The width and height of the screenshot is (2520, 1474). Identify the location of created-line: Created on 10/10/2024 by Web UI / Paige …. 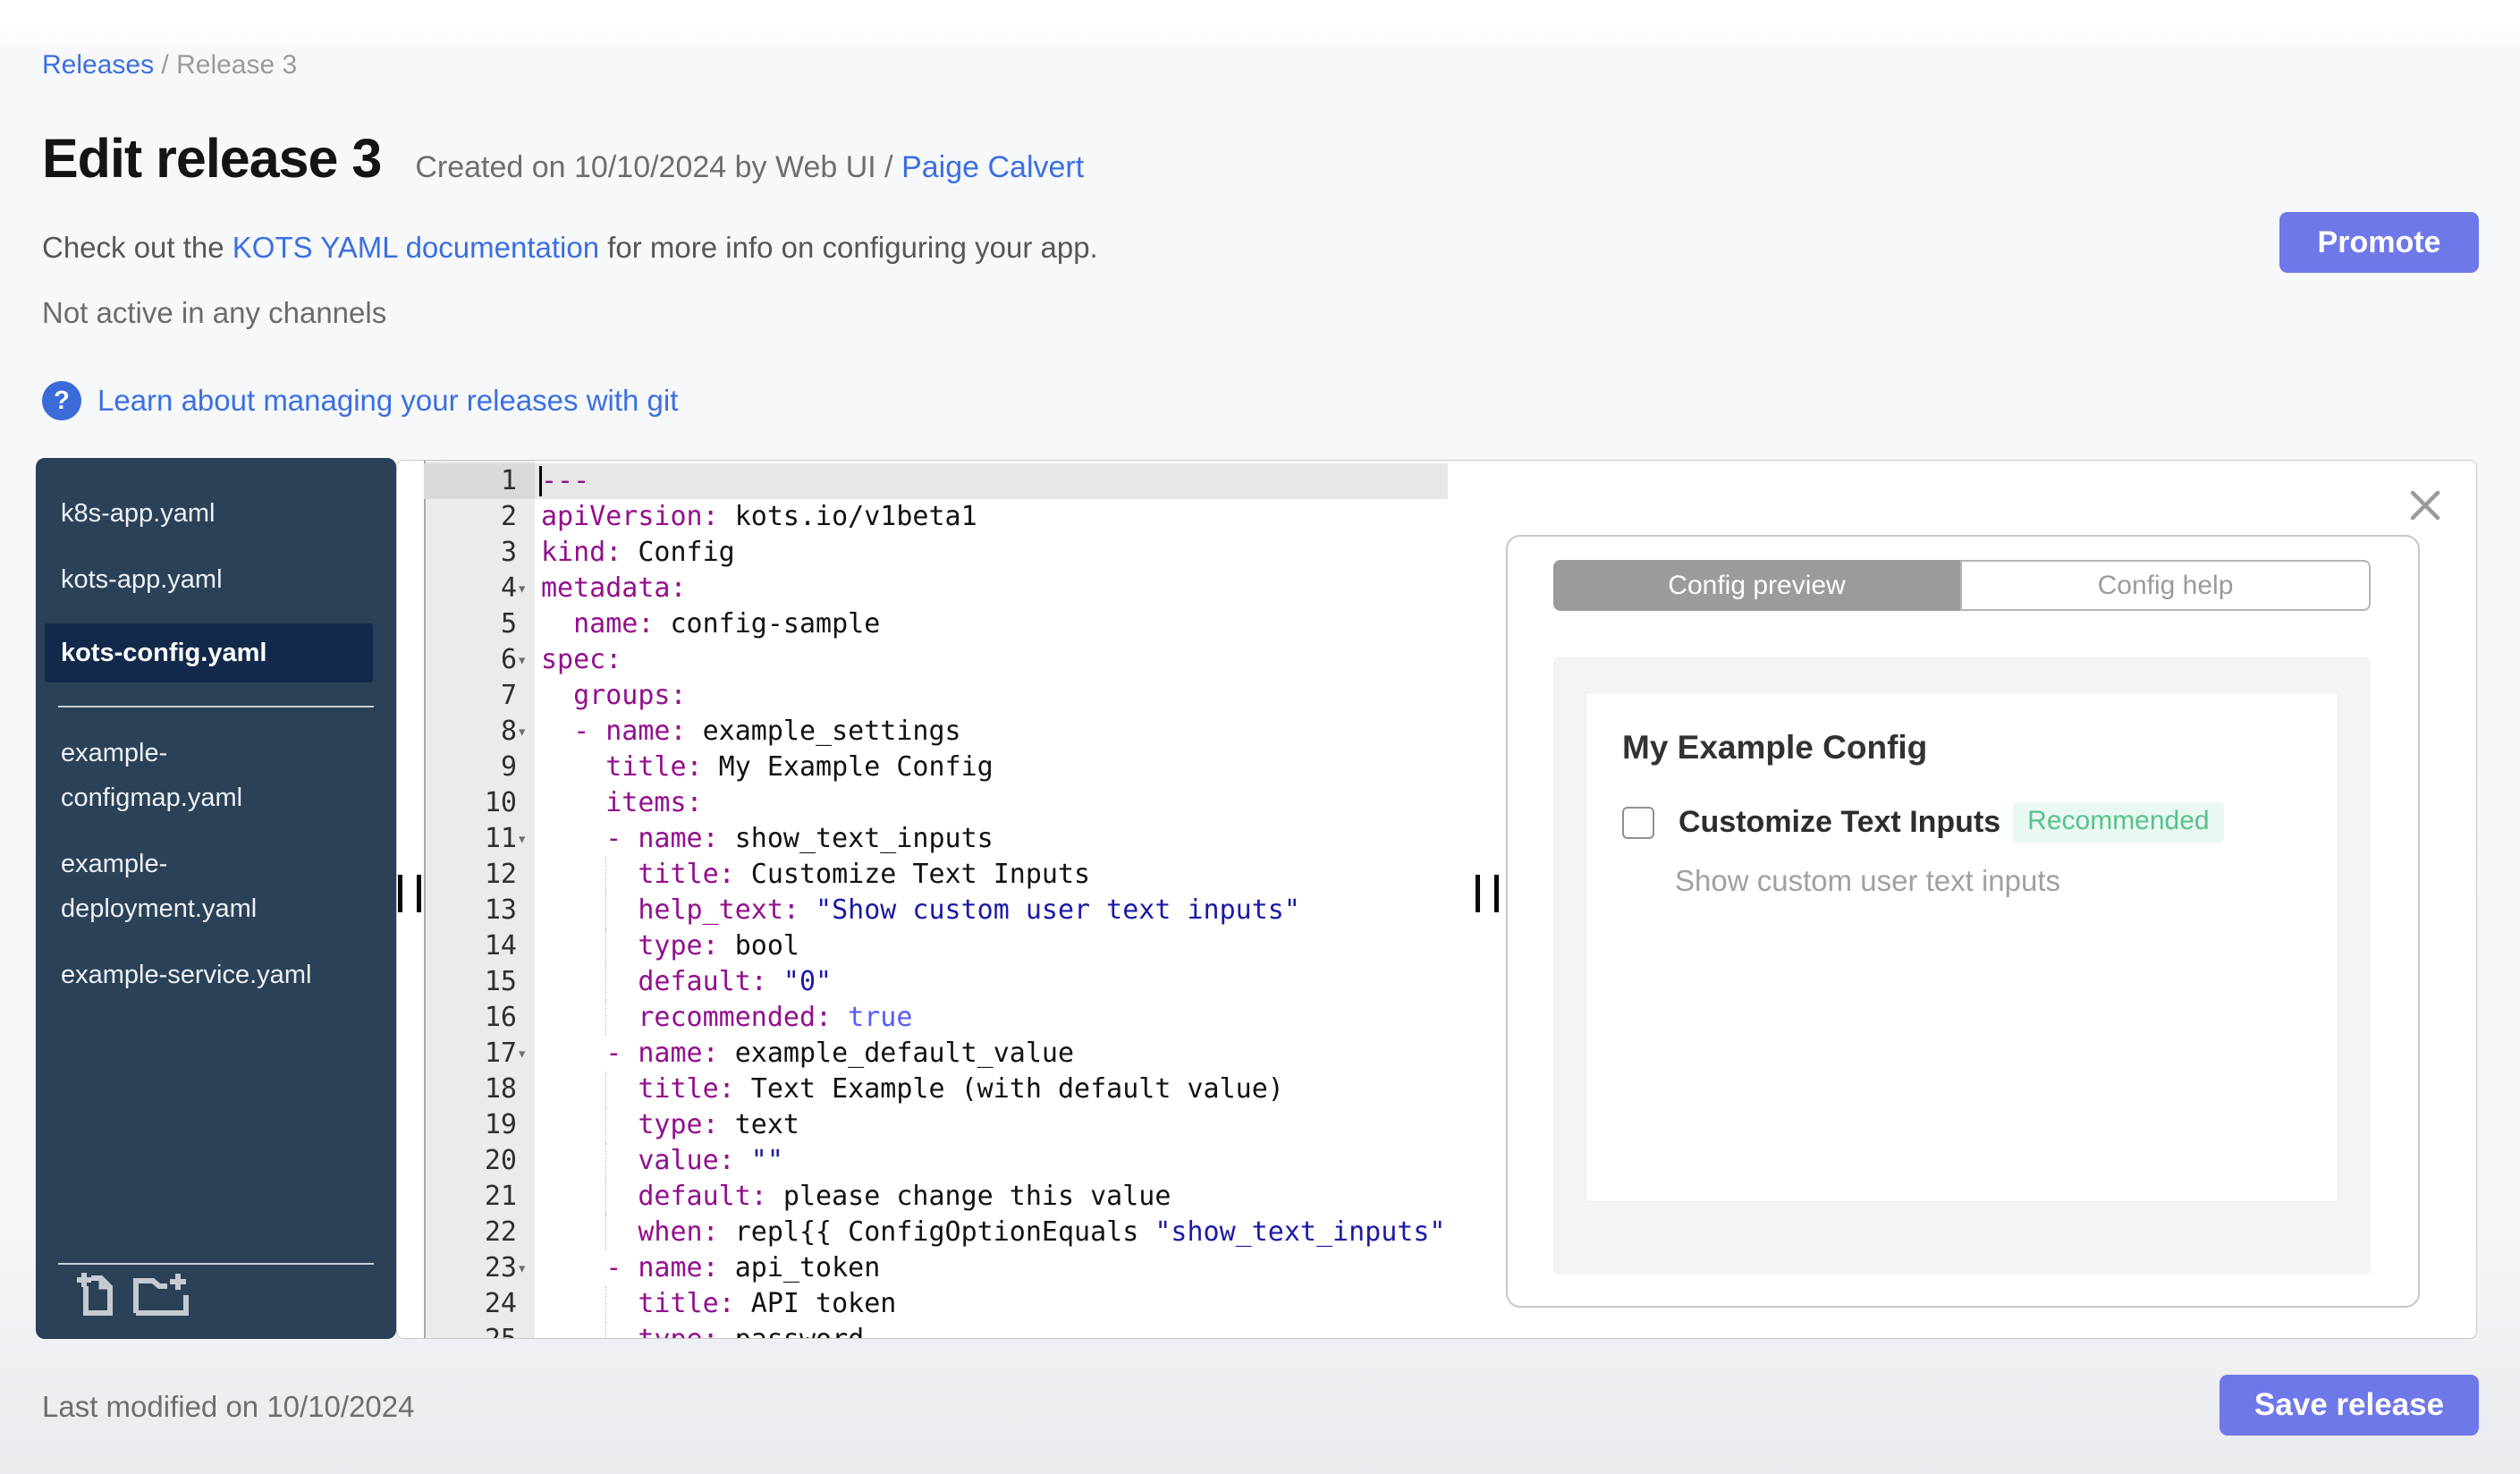
(750, 167).